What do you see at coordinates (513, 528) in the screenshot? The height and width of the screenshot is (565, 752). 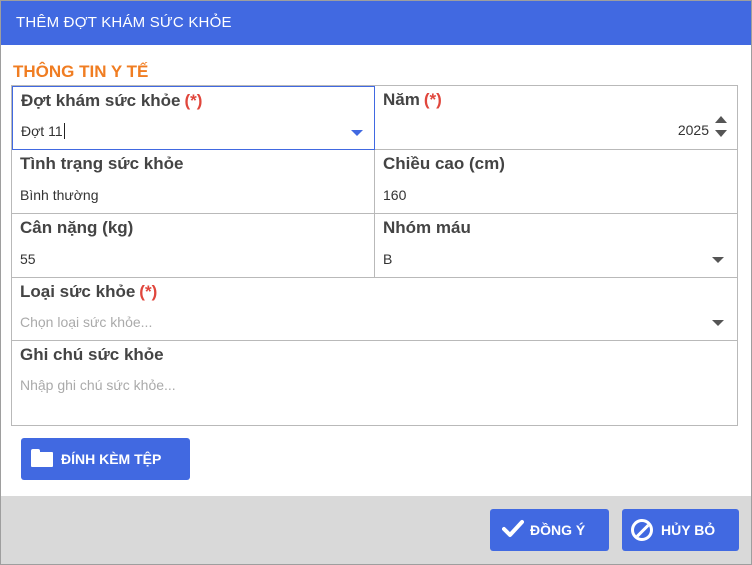 I see `check-icon` at bounding box center [513, 528].